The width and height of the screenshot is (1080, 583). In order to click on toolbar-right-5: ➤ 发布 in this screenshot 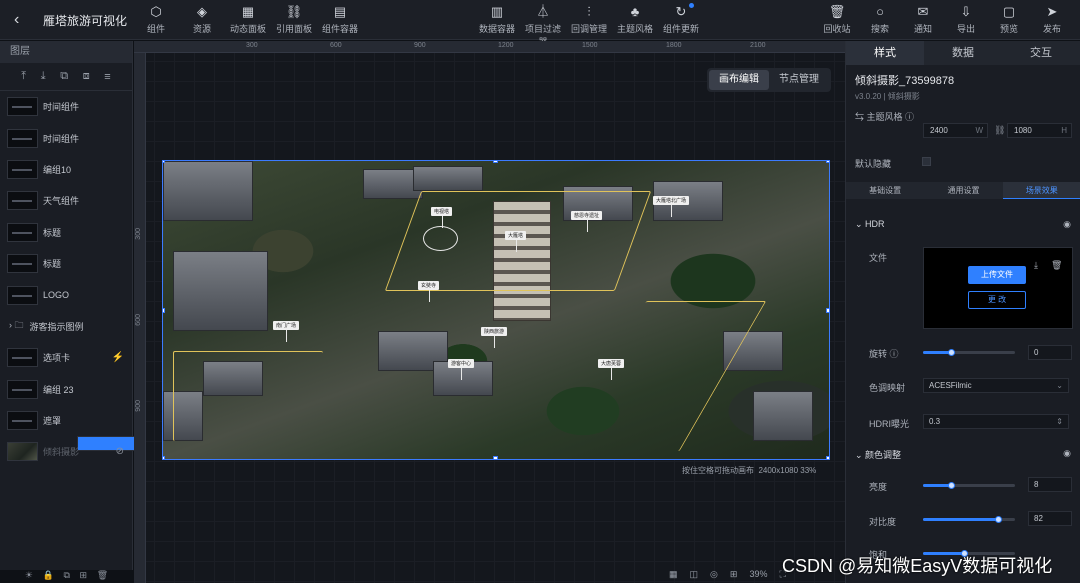, I will do `click(1052, 19)`.